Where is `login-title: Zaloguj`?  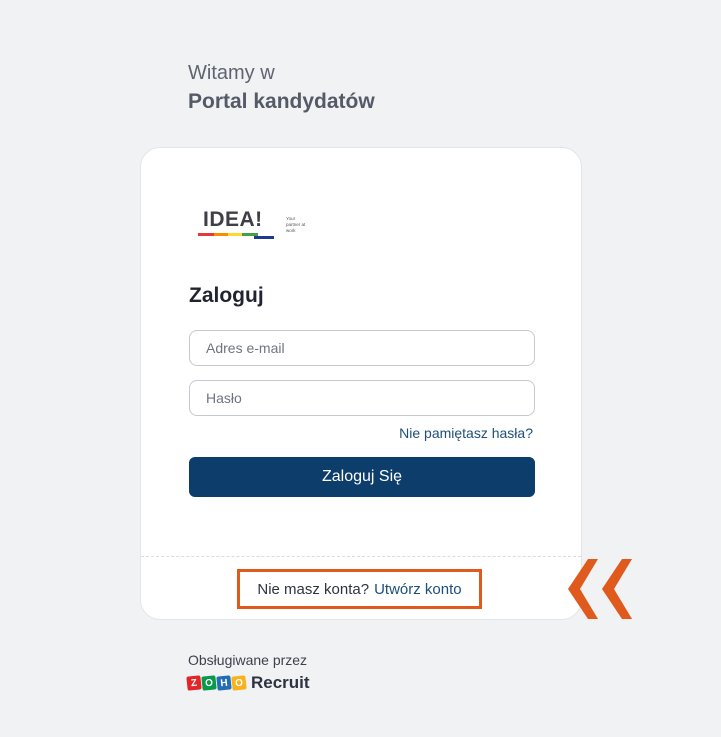
login-title: Zaloguj is located at coordinates (226, 295).